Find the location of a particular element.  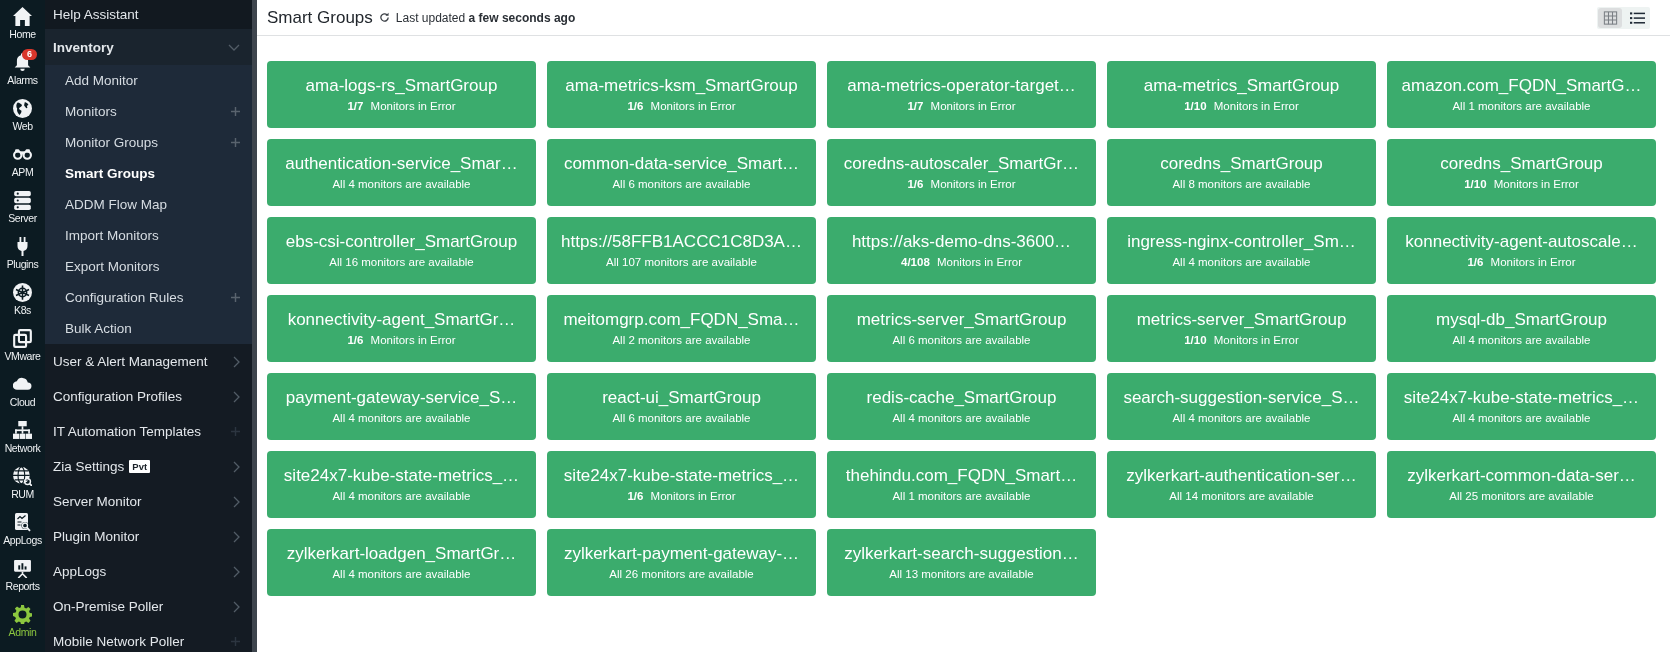

submenu-item: Monitors is located at coordinates (148, 111).